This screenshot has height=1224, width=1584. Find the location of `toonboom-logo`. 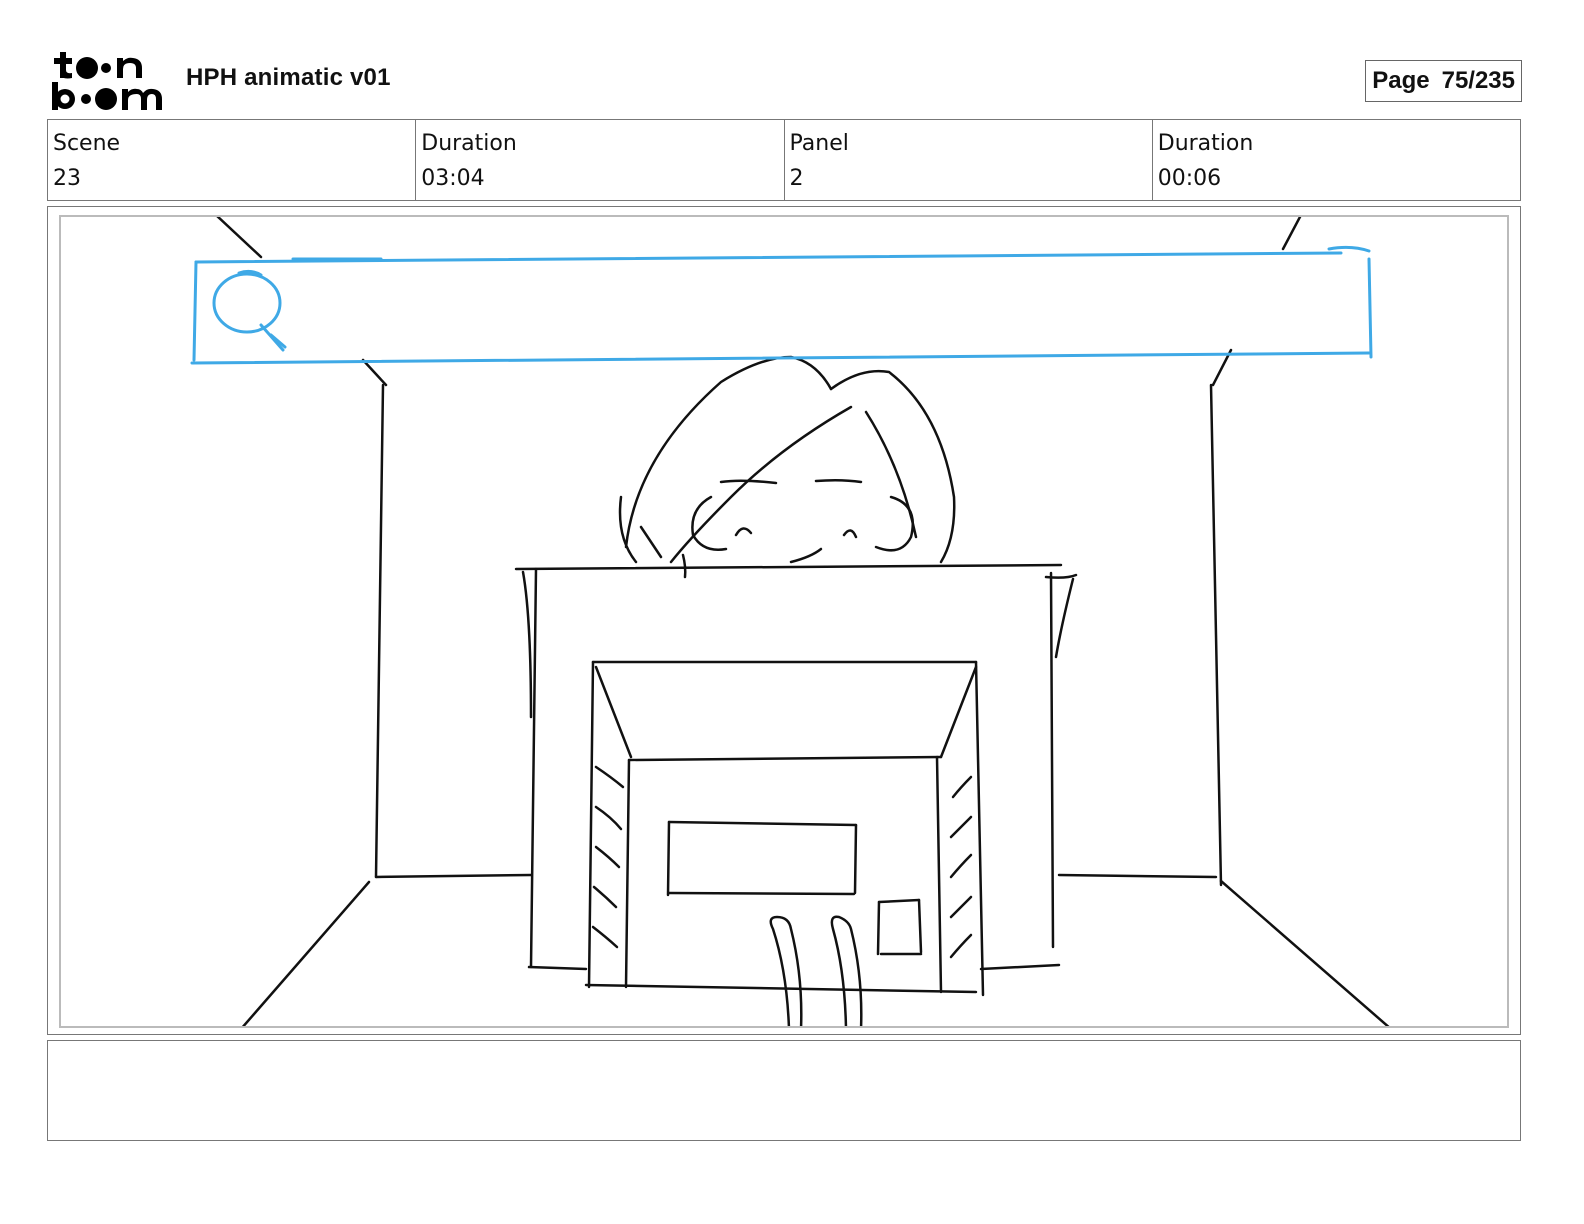

toonboom-logo is located at coordinates (107, 81).